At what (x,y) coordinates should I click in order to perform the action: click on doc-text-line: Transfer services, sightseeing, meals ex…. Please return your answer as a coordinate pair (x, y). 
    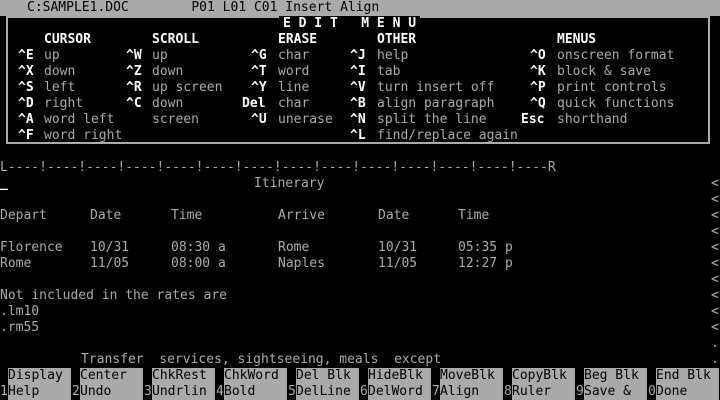
    Looking at the image, I should click on (261, 360).